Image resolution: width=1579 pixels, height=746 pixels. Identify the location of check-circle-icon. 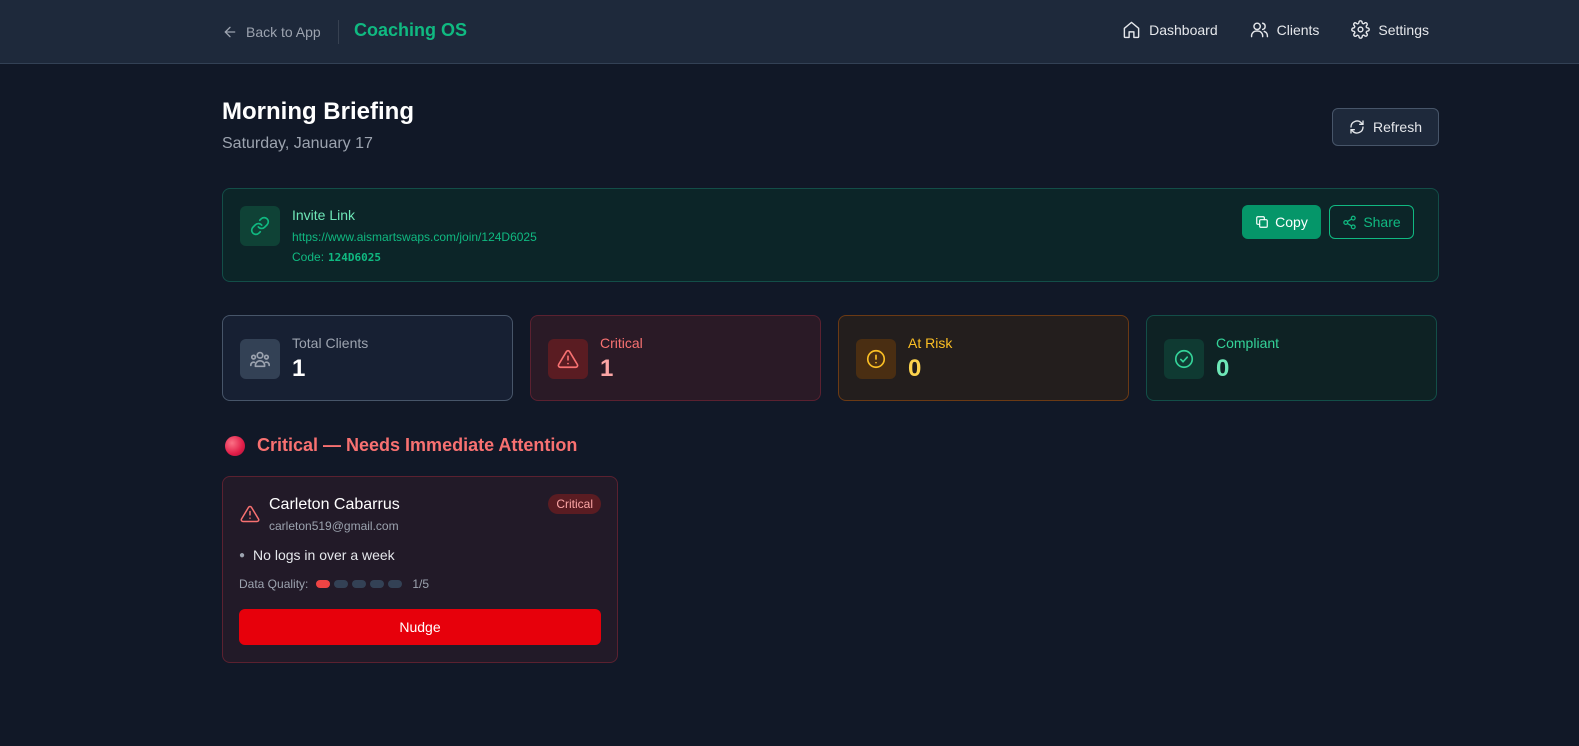
(1184, 359).